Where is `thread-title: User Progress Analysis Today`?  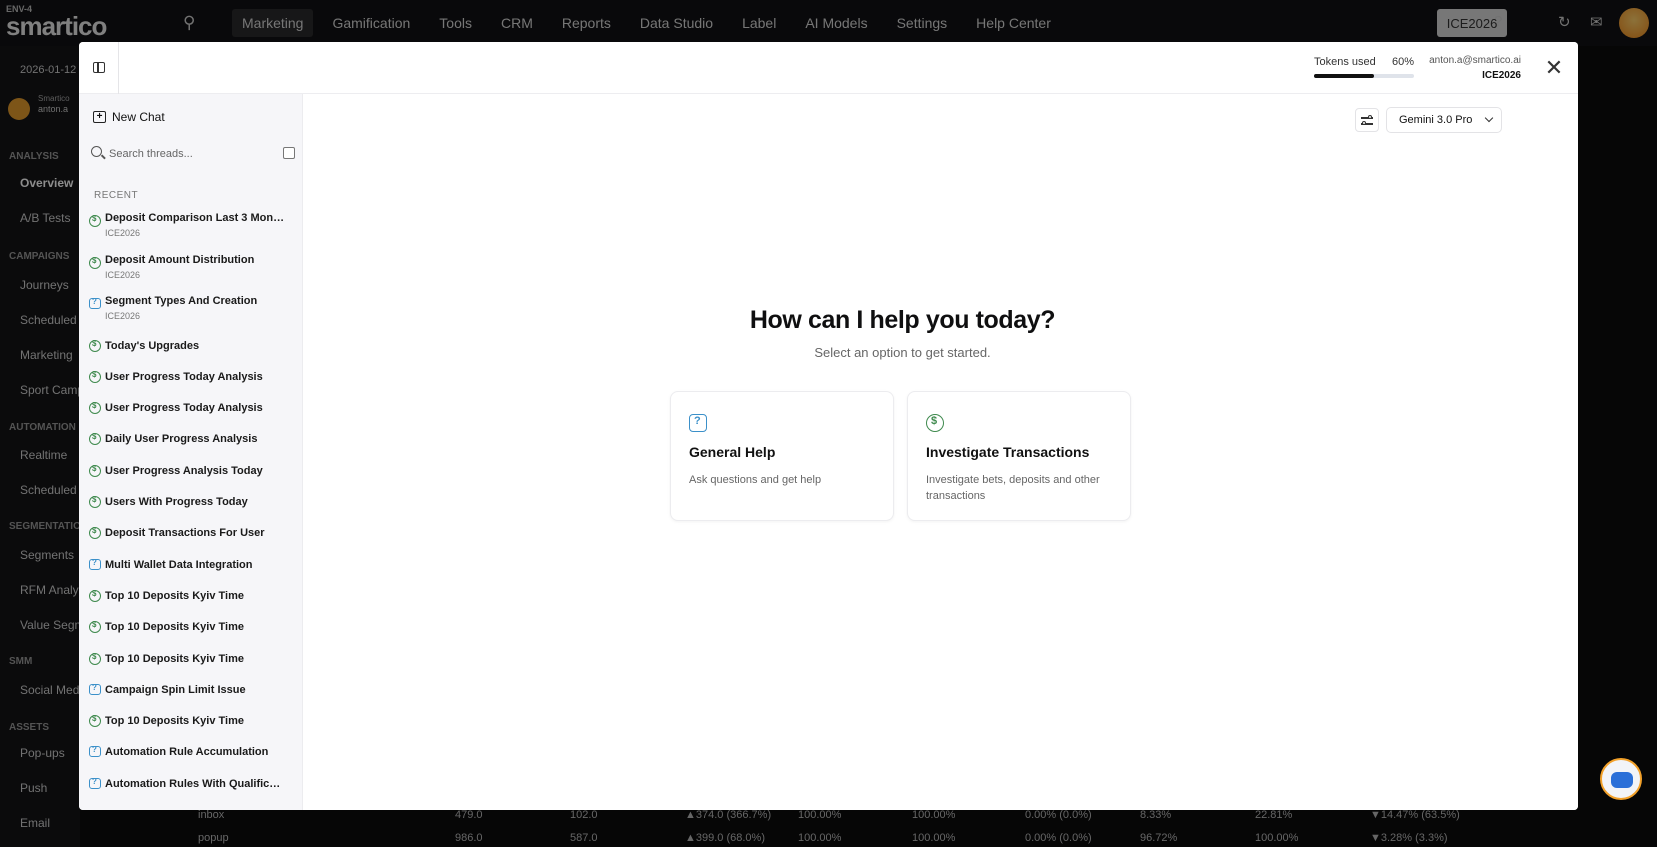
thread-title: User Progress Analysis Today is located at coordinates (184, 470).